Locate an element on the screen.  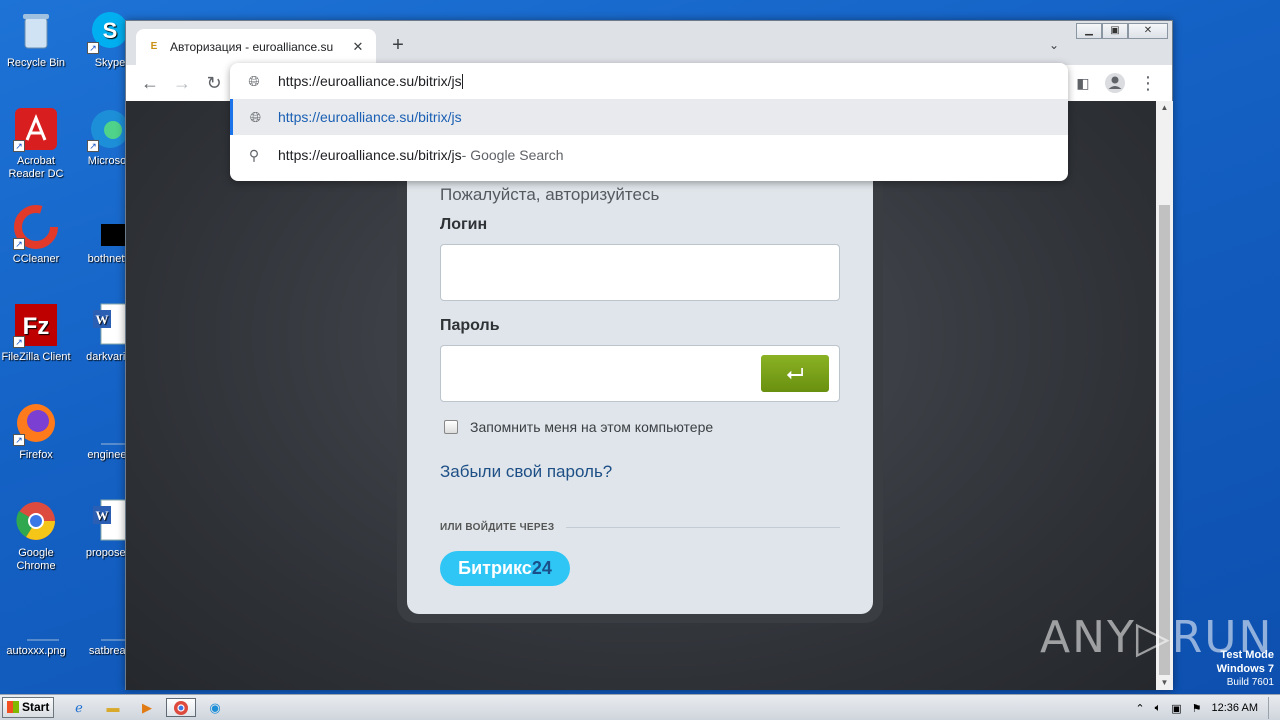
kebab-menu-icon: ⋮ is located at coordinates (1148, 83).